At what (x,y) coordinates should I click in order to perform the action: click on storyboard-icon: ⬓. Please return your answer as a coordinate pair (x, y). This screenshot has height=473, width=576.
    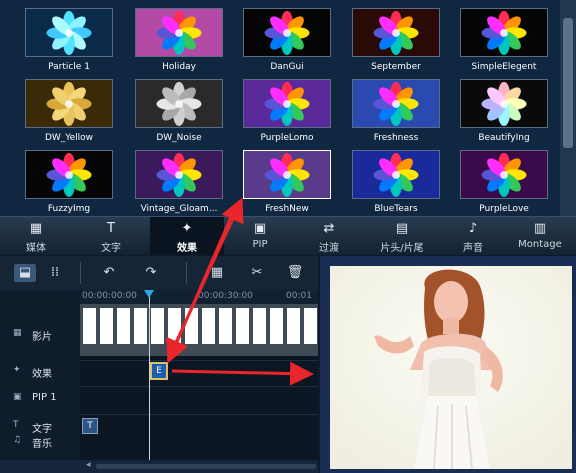
    Looking at the image, I should click on (25, 273).